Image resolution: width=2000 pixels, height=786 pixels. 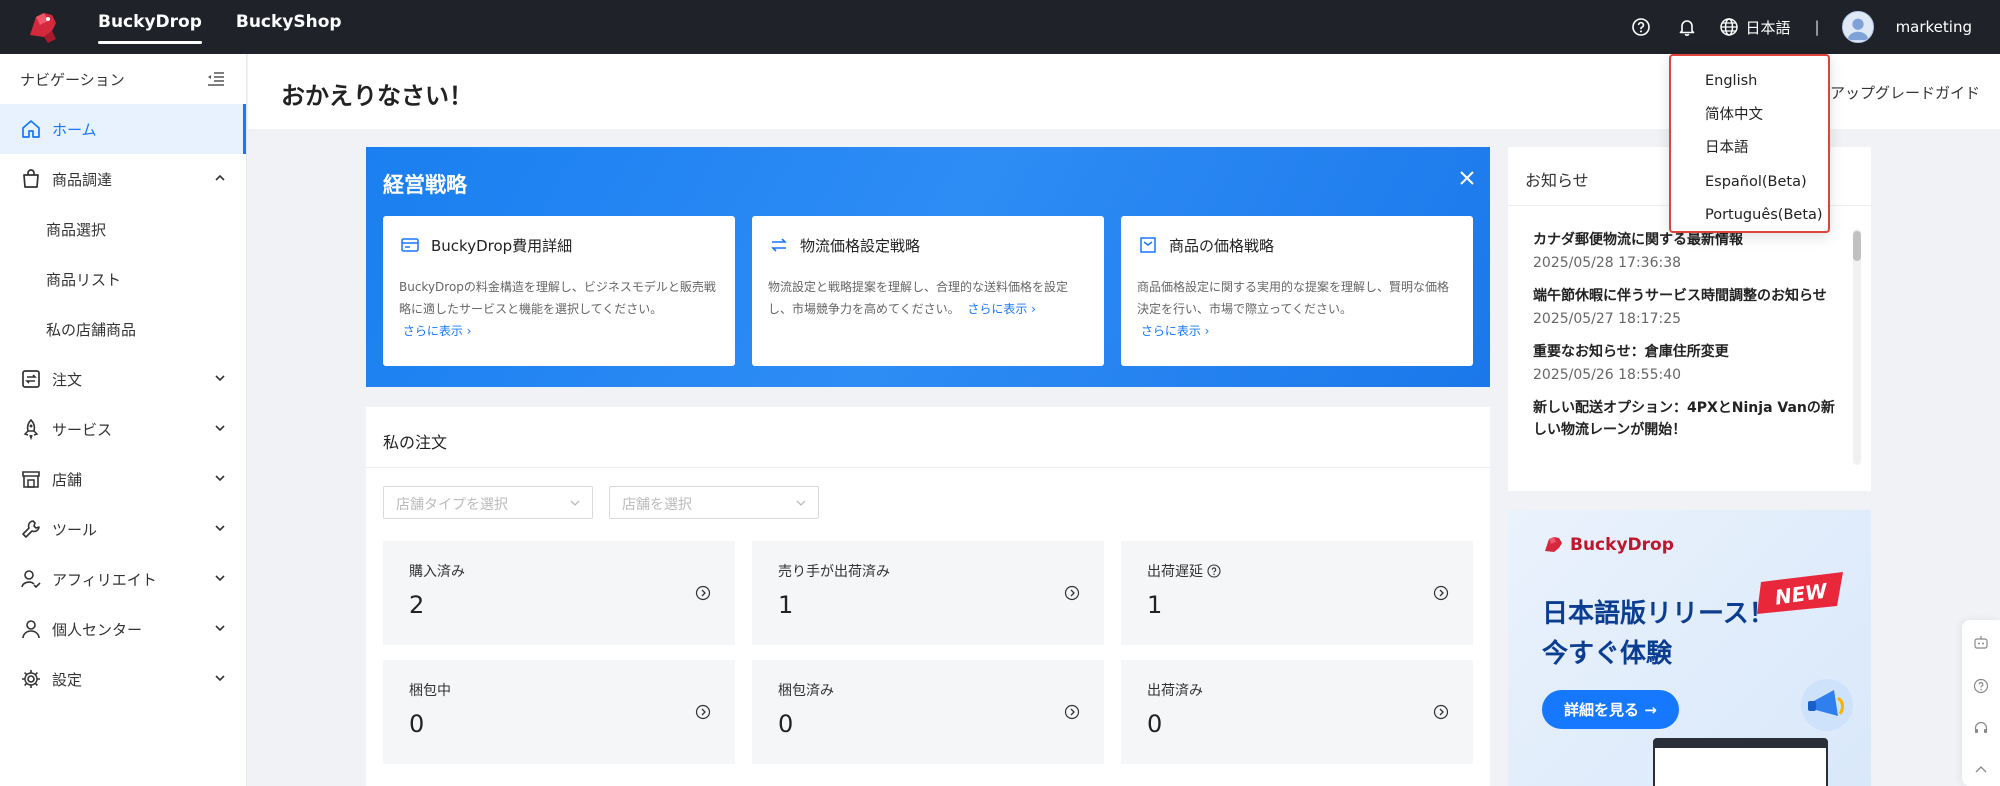 I want to click on stat-card-seller-shipped: 売り手が出荷済み 1, so click(x=928, y=593).